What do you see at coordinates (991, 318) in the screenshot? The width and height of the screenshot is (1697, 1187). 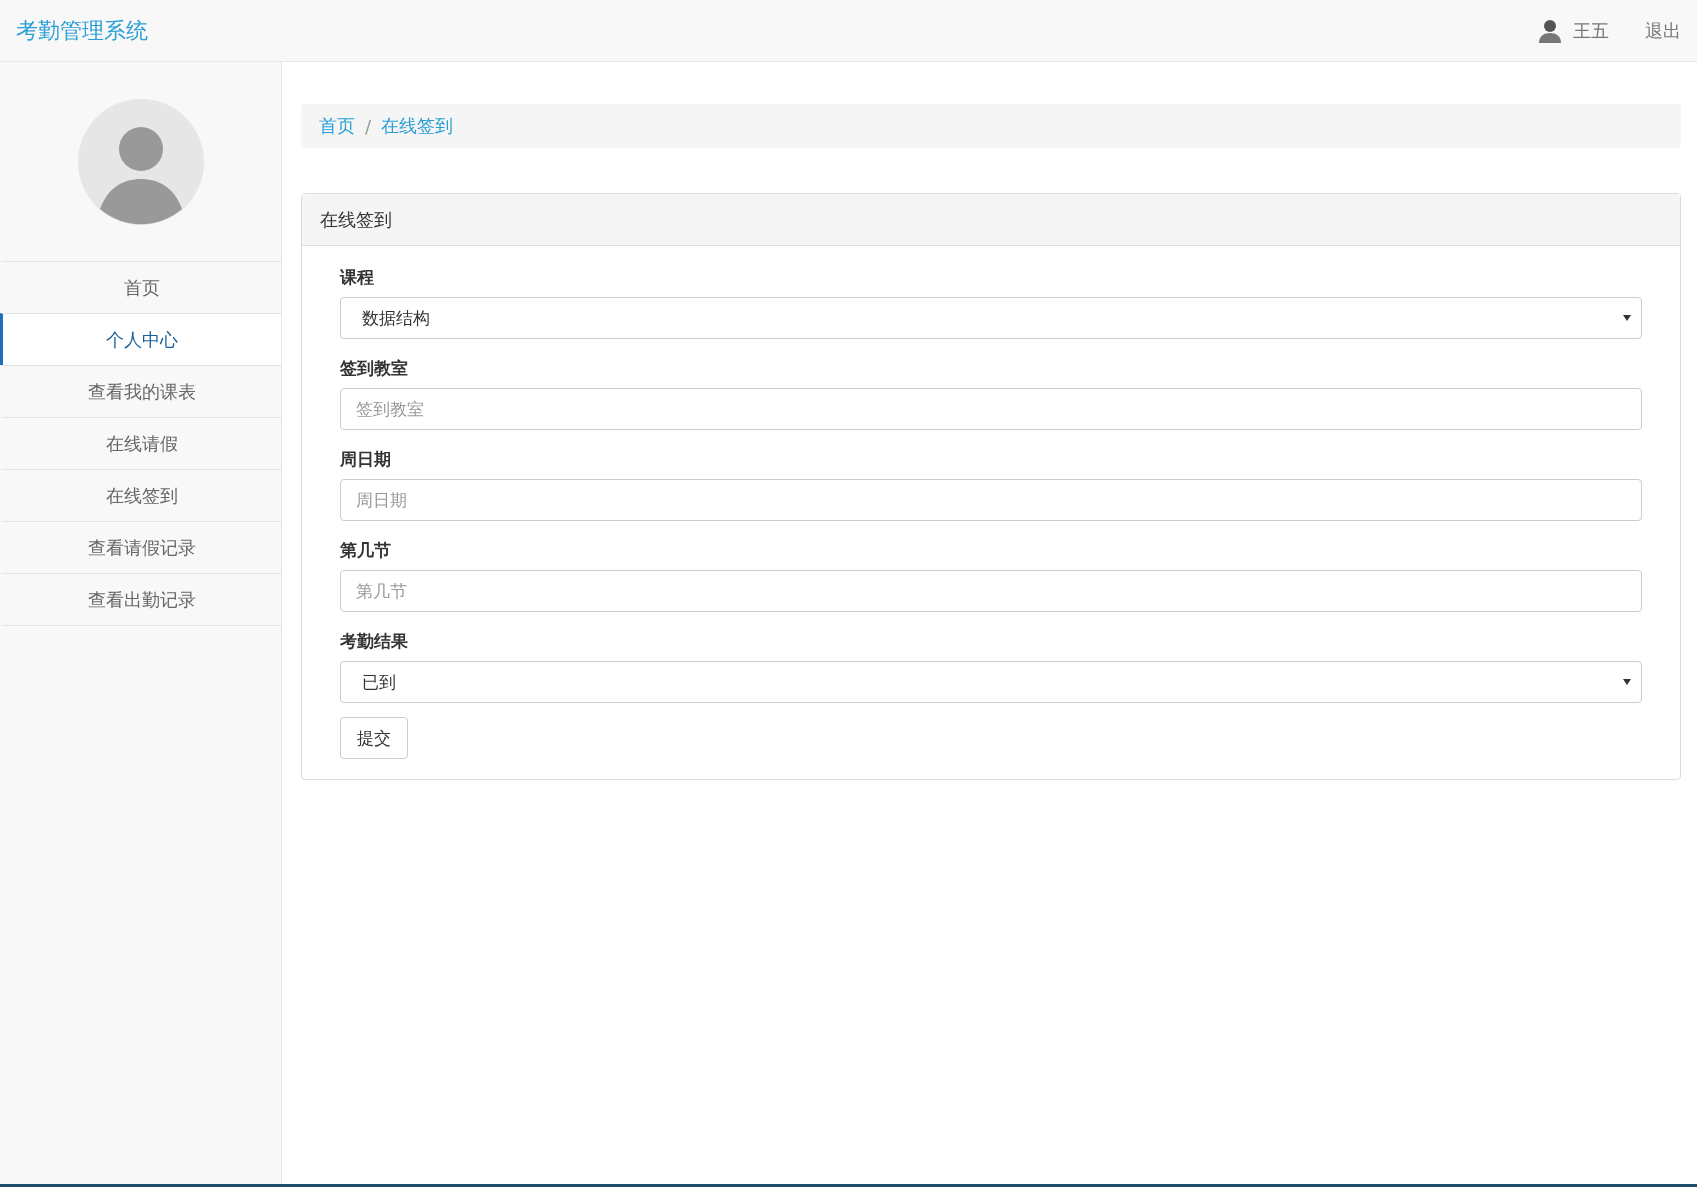 I see `select-field: 数据结构` at bounding box center [991, 318].